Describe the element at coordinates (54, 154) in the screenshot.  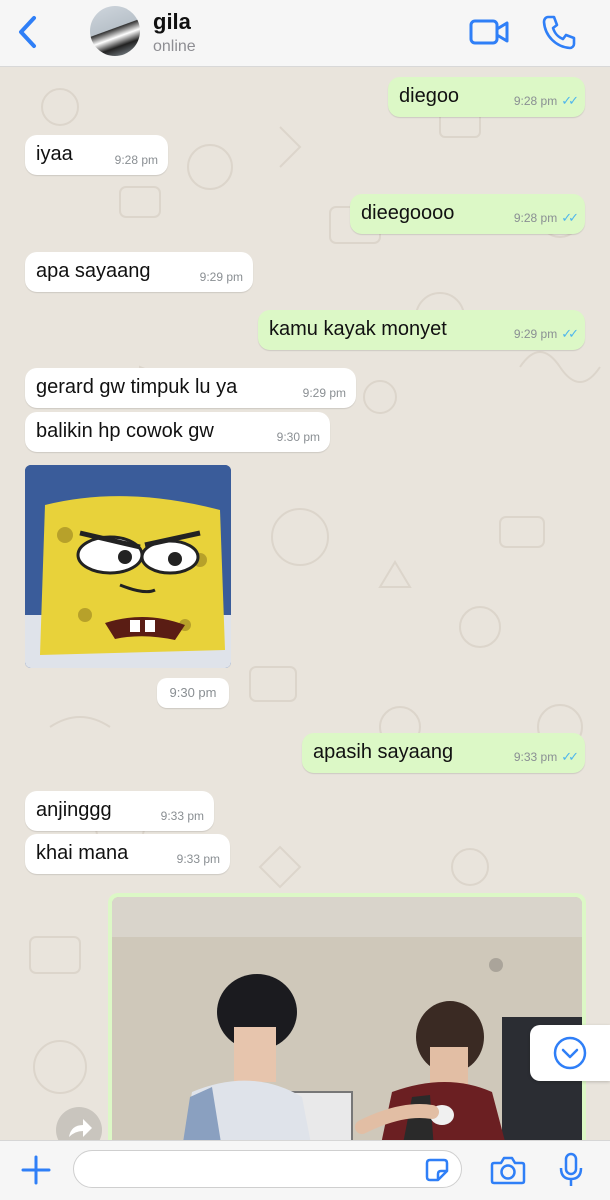
I see `message-text: iyaa` at that location.